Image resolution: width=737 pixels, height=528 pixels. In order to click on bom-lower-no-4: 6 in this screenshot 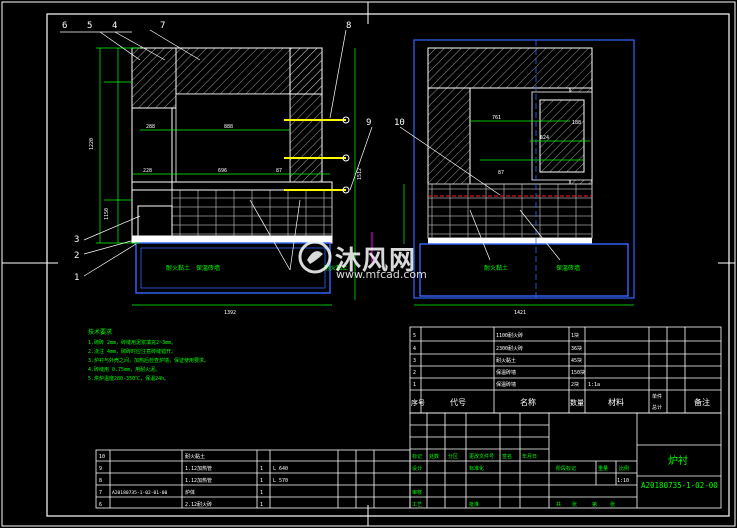, I will do `click(100, 505)`.